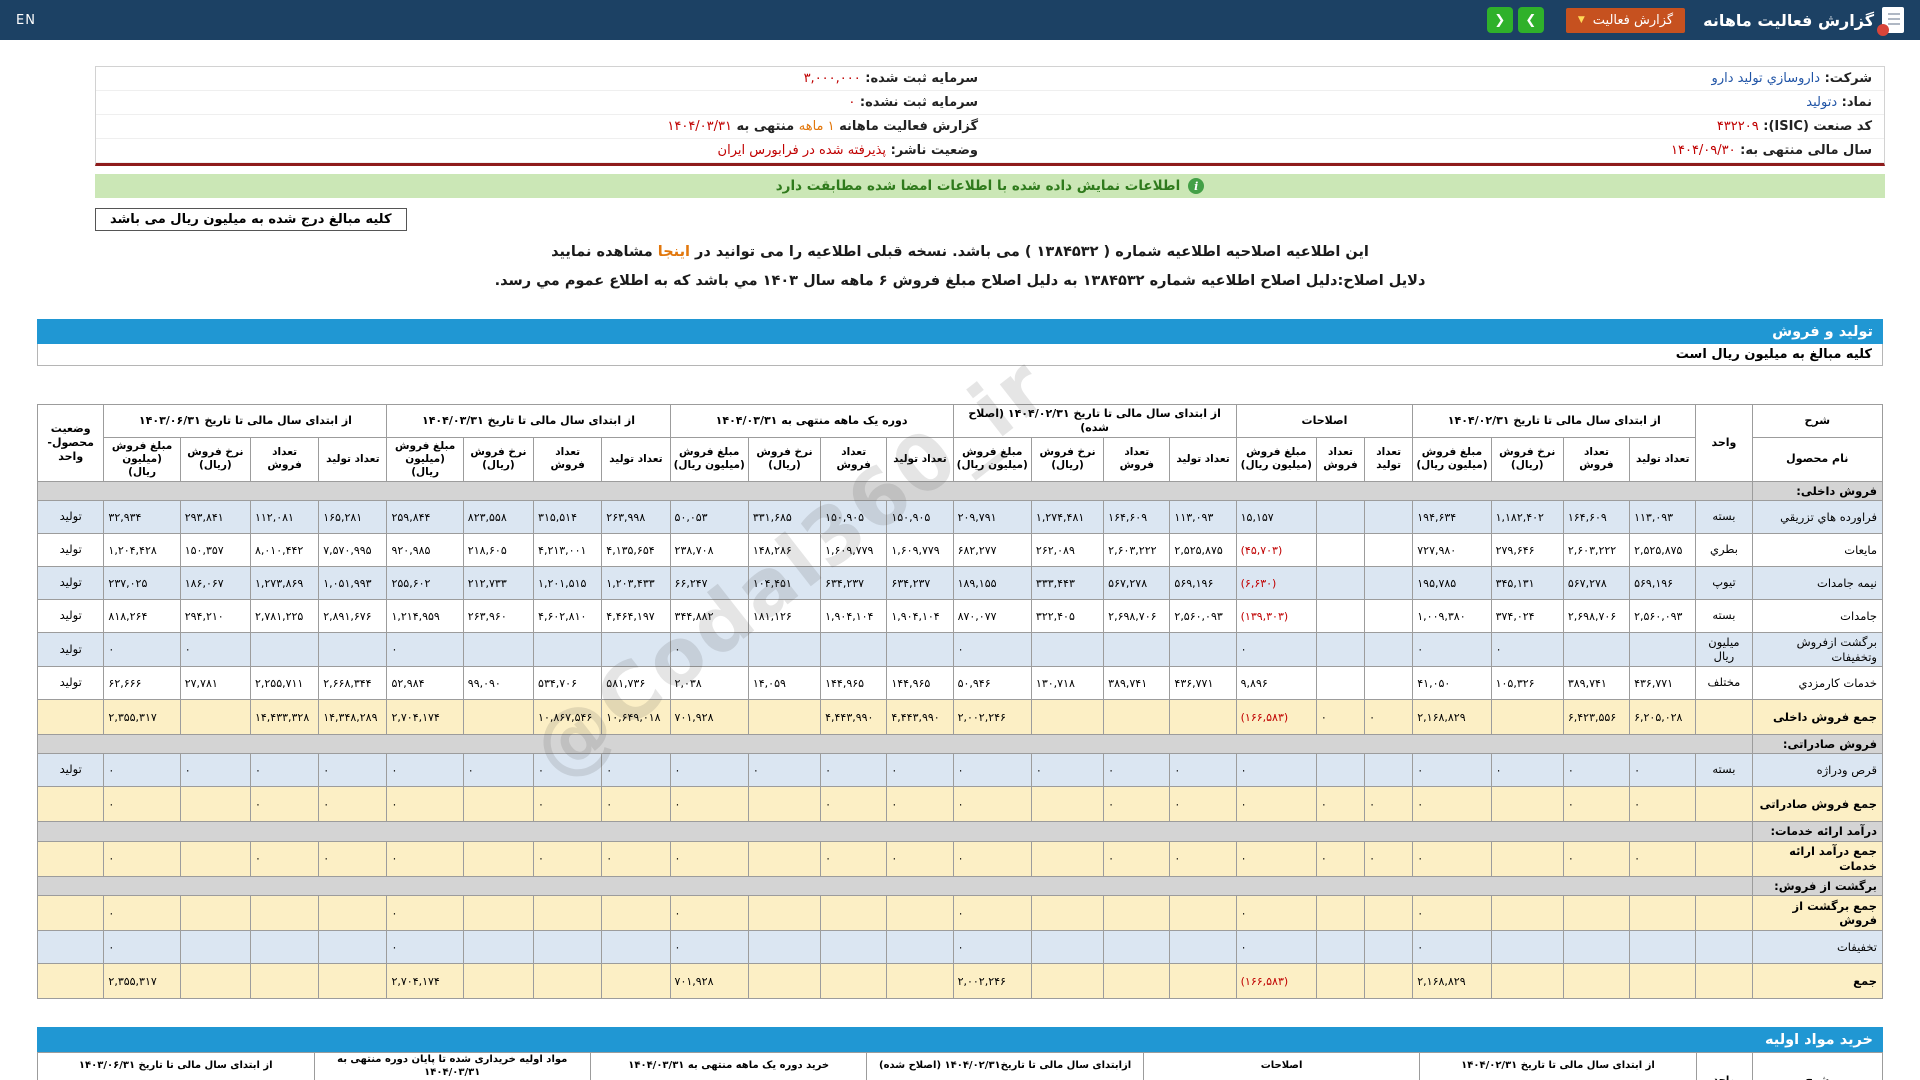 Image resolution: width=1920 pixels, height=1080 pixels. I want to click on section-filler, so click(895, 744).